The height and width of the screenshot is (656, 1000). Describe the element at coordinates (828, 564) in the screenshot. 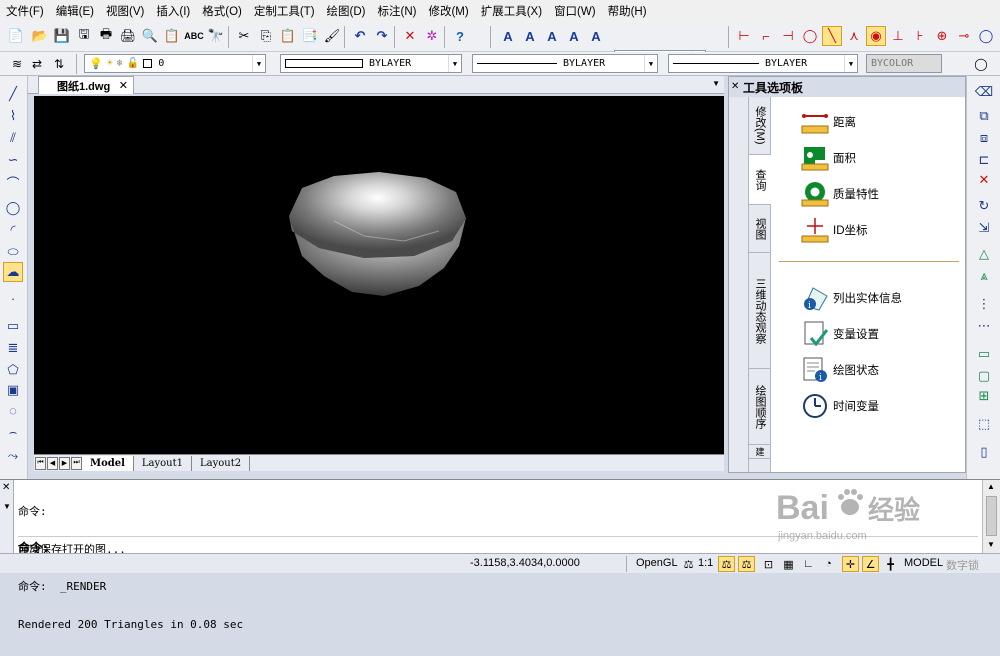

I see `polar-icon: ◔` at that location.